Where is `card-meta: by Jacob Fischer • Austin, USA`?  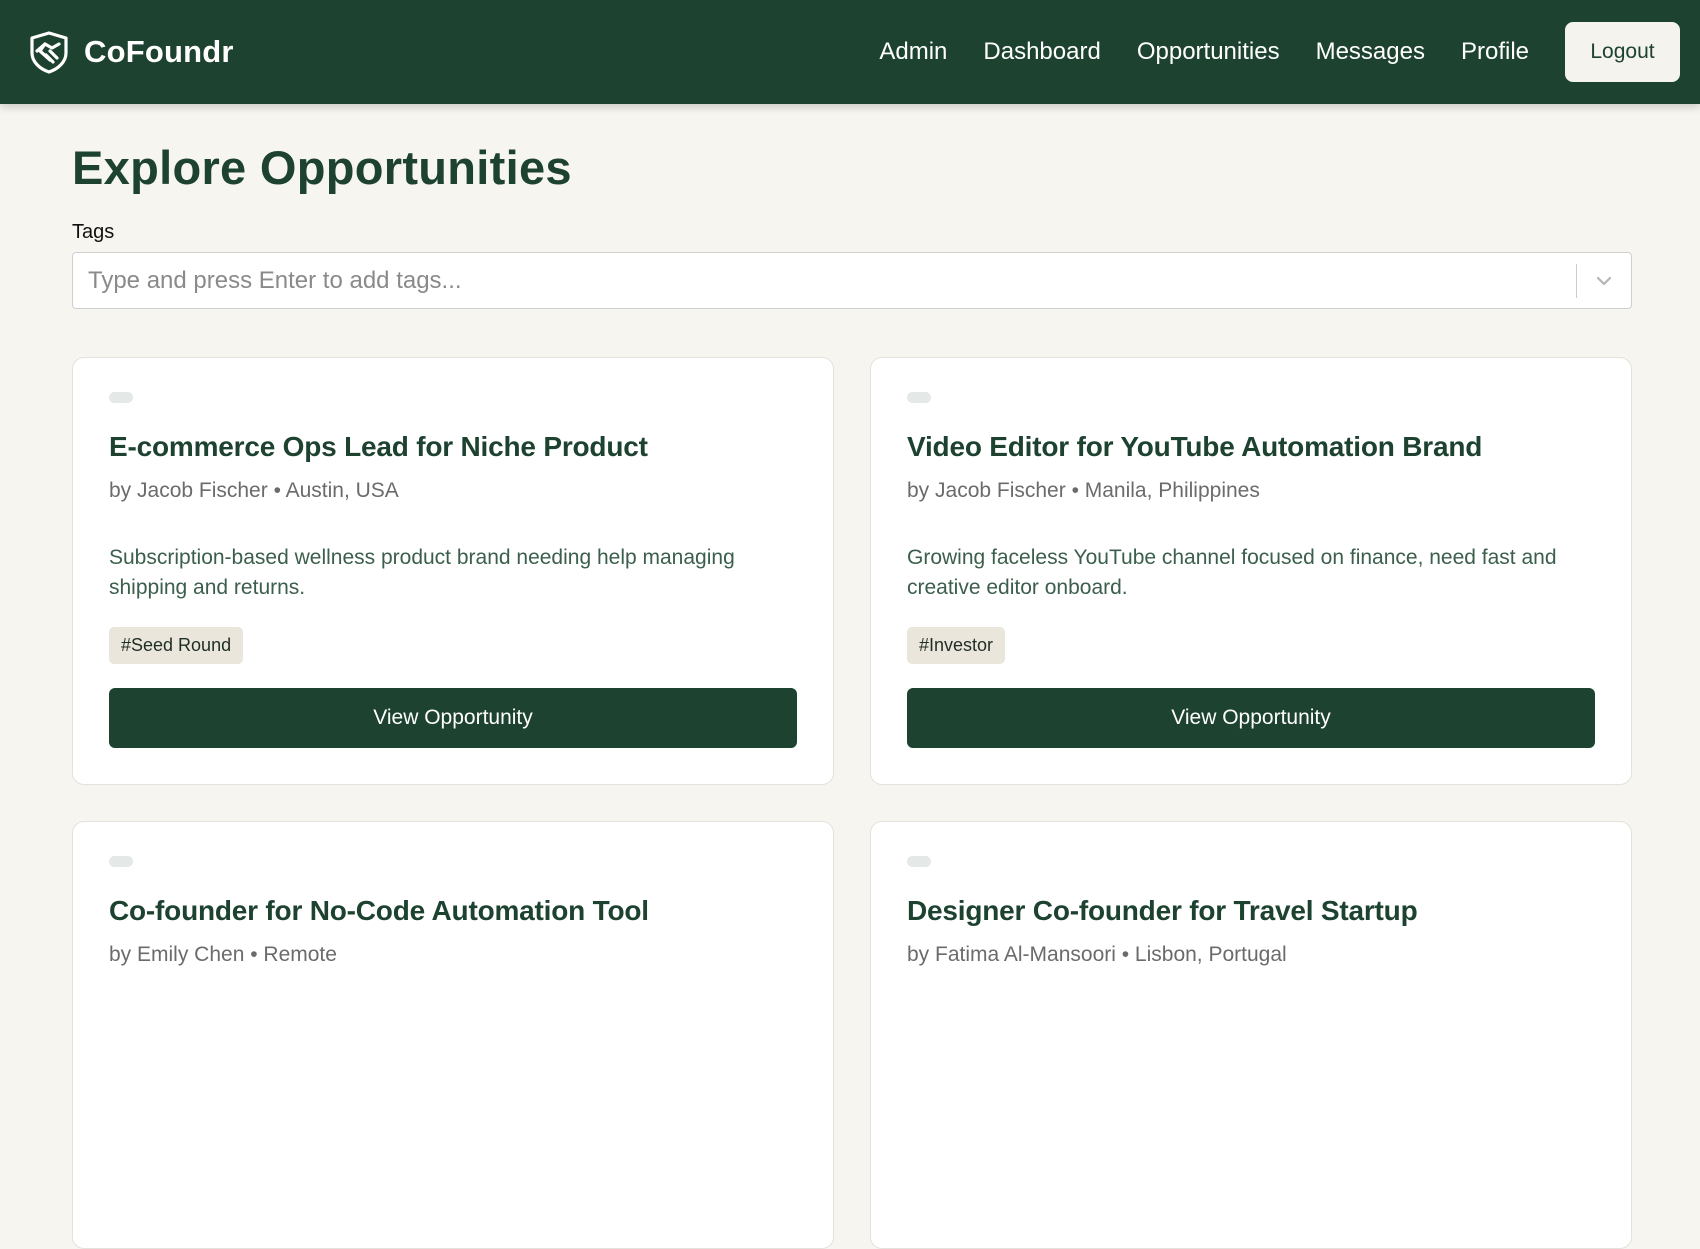
card-meta: by Jacob Fischer • Austin, USA is located at coordinates (254, 490).